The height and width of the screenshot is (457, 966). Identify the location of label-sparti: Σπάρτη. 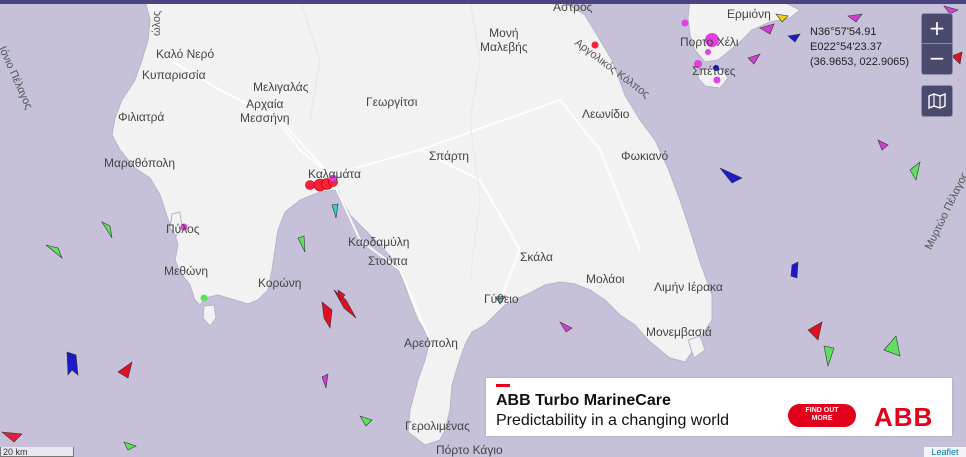
(449, 156).